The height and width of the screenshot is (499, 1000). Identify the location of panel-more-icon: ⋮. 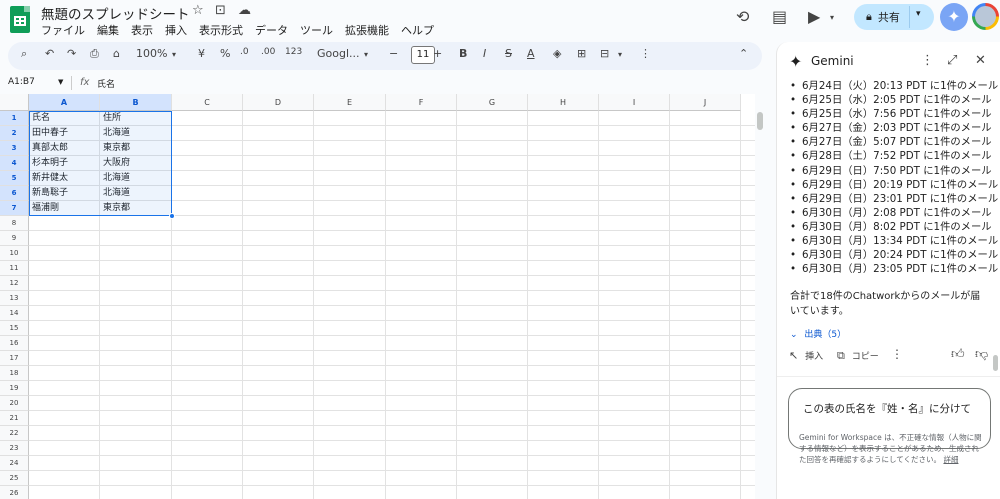
(927, 60).